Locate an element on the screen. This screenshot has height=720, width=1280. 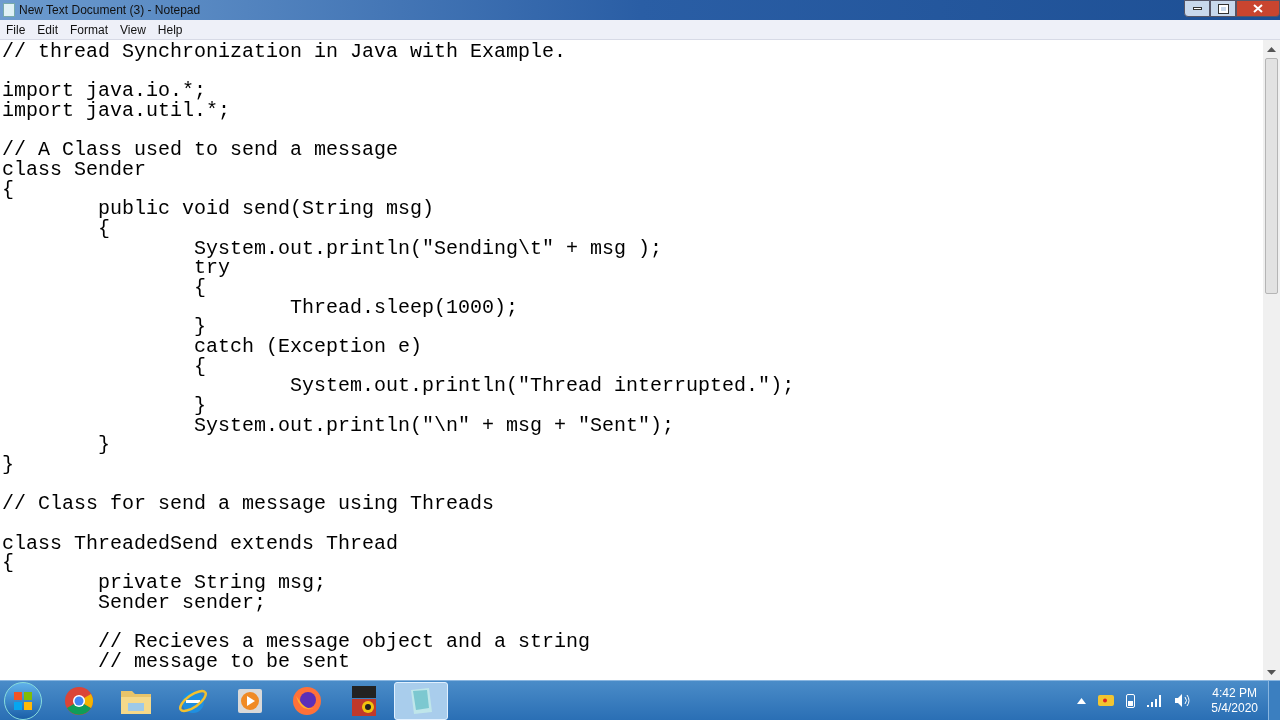
close-icon is located at coordinates (1258, 8).